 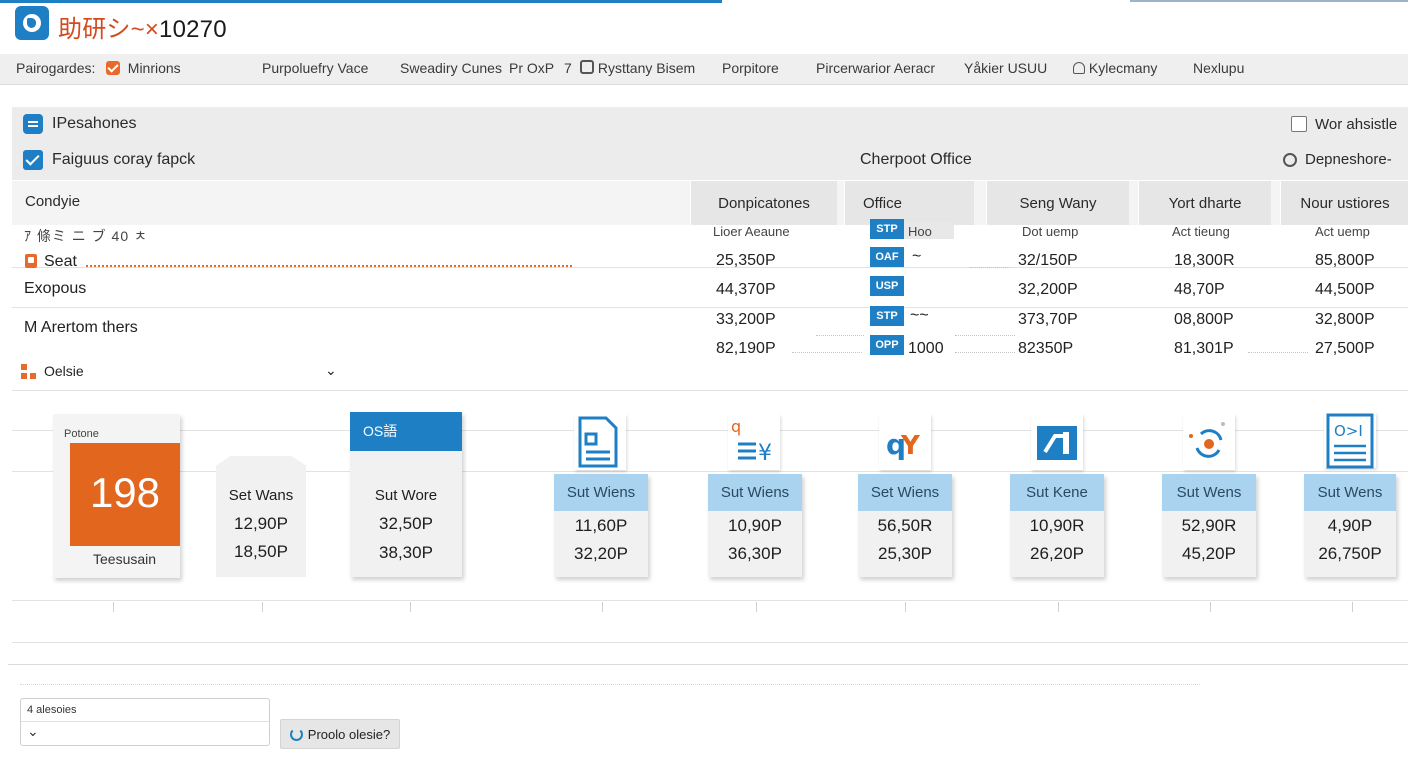 What do you see at coordinates (1345, 260) in the screenshot?
I see `table-cell: 85,800P` at bounding box center [1345, 260].